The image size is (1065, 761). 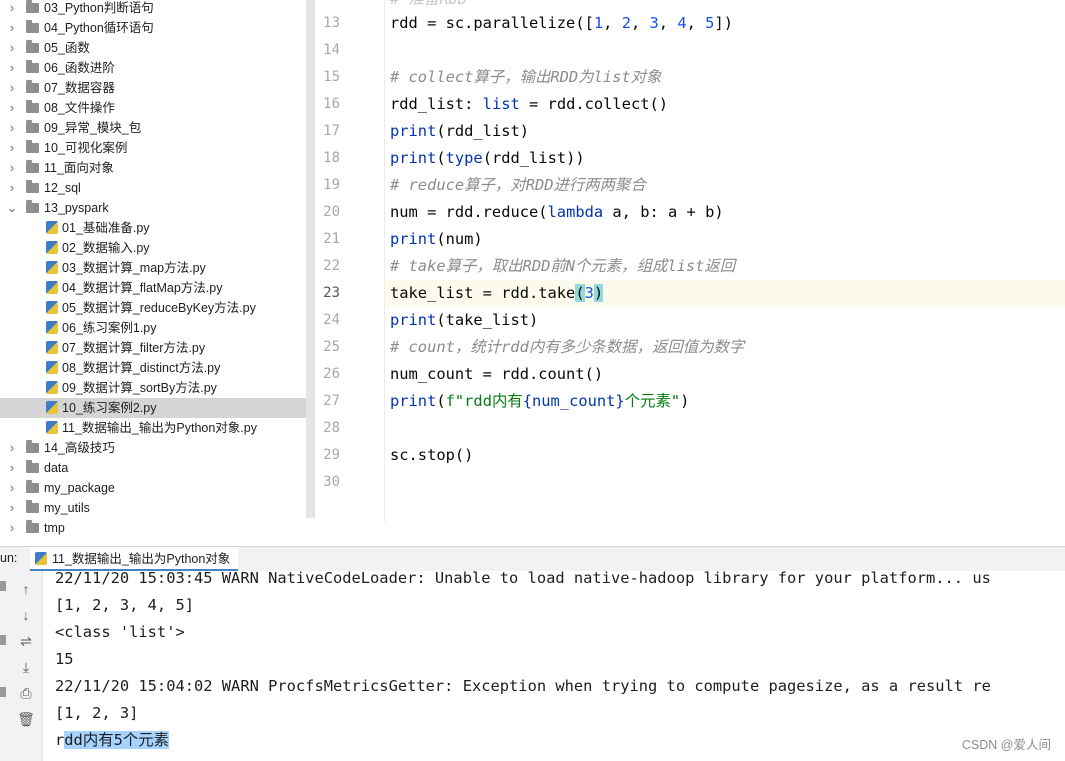 What do you see at coordinates (310, 259) in the screenshot?
I see `tree-scrollbar-track` at bounding box center [310, 259].